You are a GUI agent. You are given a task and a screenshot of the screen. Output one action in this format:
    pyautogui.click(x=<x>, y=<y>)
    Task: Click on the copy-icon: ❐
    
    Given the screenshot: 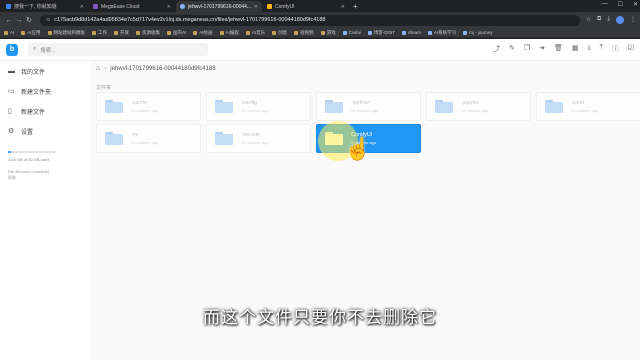 What is the action you would take?
    pyautogui.click(x=527, y=49)
    